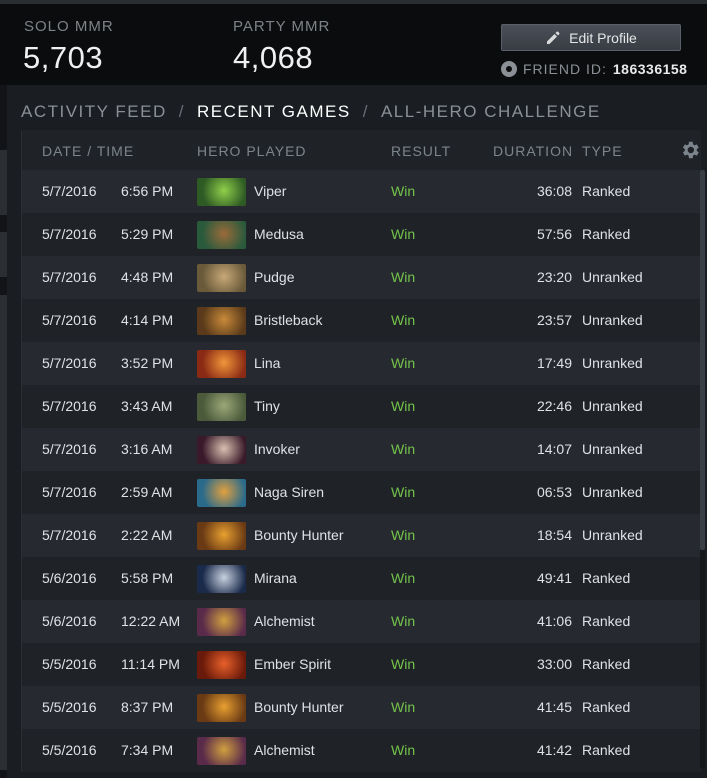  I want to click on solo-mmr-label: SOLO MMR, so click(69, 26).